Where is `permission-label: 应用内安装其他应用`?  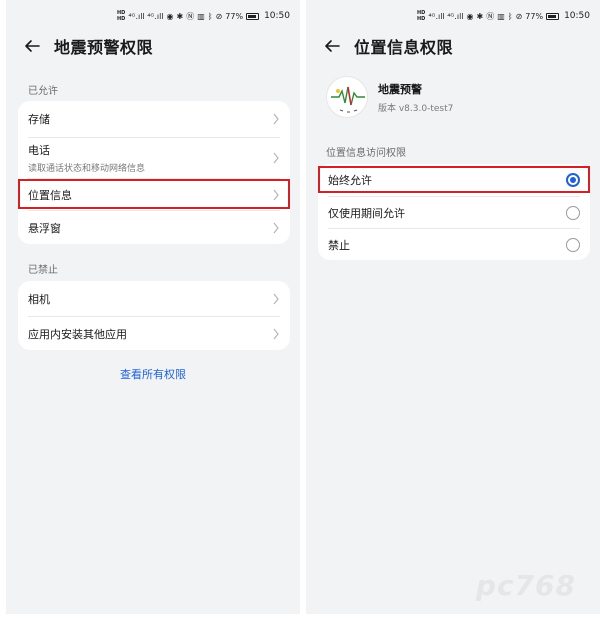 permission-label: 应用内安装其他应用 is located at coordinates (77, 334).